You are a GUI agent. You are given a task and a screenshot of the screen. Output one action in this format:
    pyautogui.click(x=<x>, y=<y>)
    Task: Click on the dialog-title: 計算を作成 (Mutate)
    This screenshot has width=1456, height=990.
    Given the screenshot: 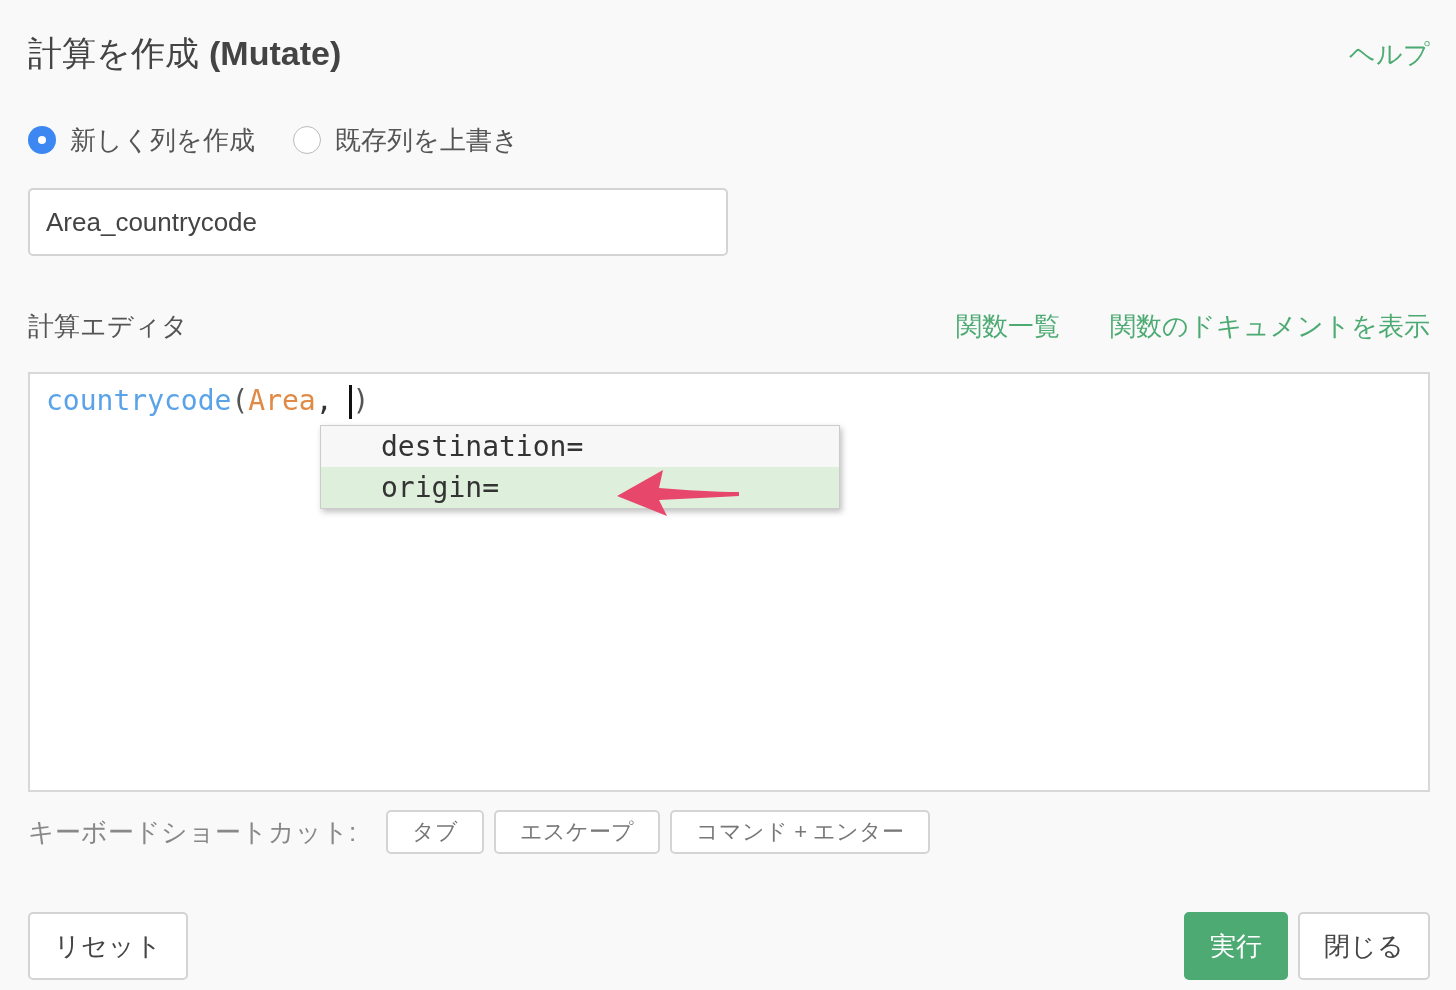 What is the action you would take?
    pyautogui.click(x=185, y=53)
    